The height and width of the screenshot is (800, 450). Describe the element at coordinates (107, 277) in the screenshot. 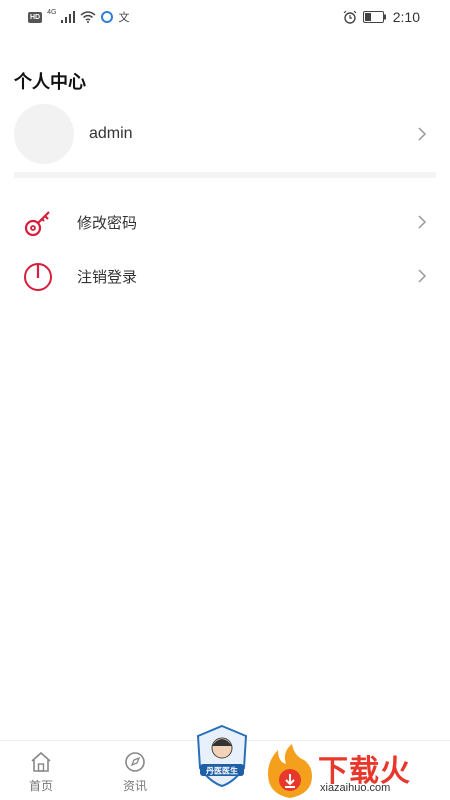

I see `menu-item-label: 注销登录` at that location.